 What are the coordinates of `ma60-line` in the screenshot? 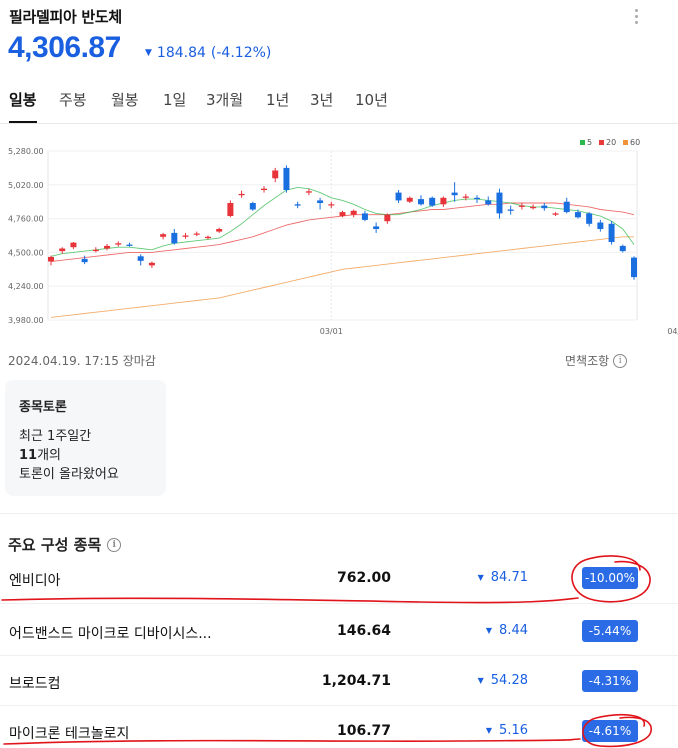 It's located at (342, 277).